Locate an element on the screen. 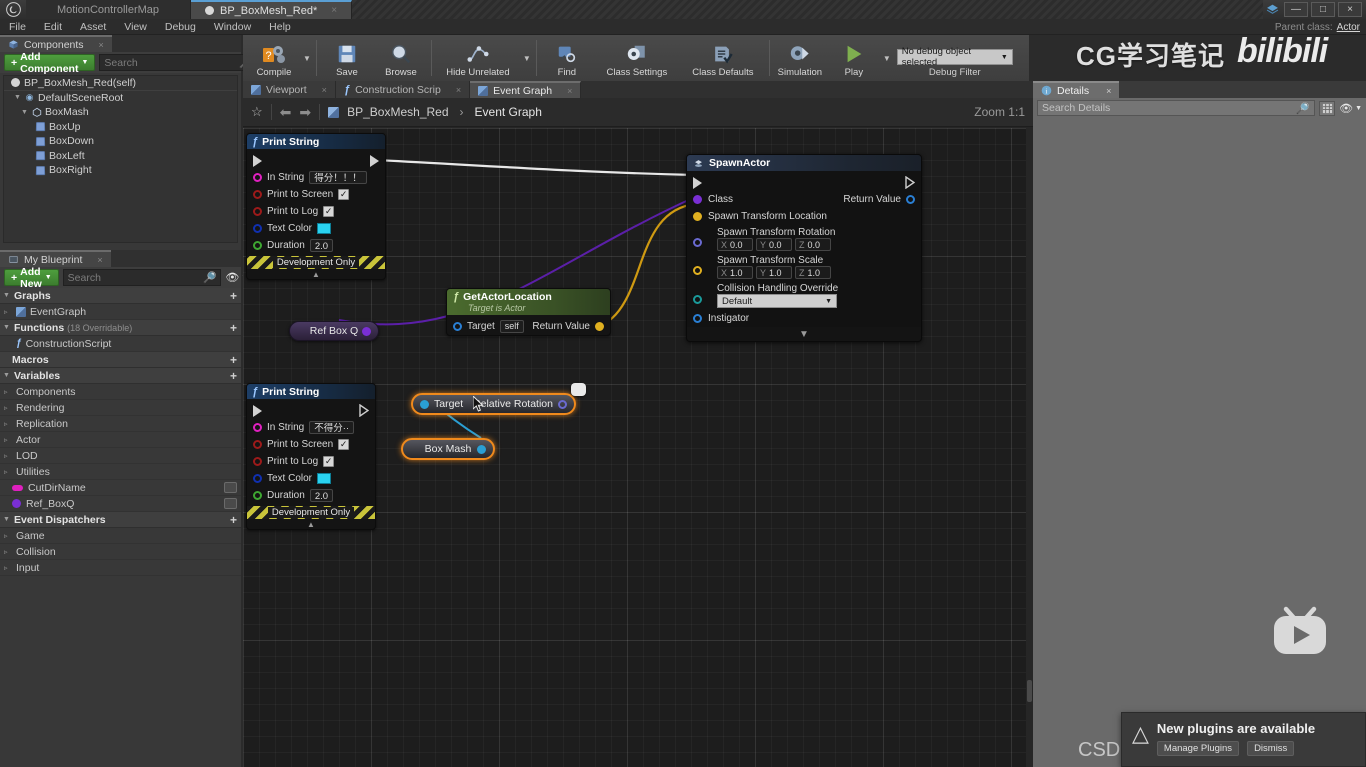  toolbar-class-defaults-button: Class Defaults is located at coordinates (723, 58).